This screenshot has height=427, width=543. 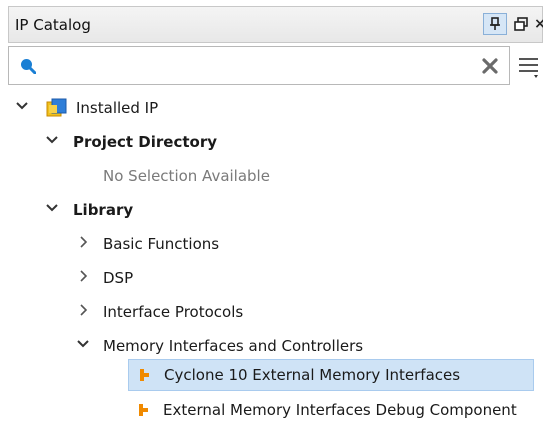 I want to click on search-bar, so click(x=259, y=65).